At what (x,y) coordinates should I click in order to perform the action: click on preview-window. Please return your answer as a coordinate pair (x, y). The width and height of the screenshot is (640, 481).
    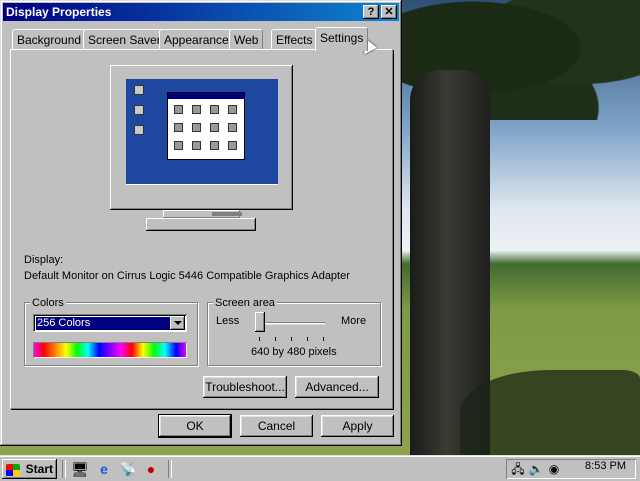
    Looking at the image, I should click on (206, 126).